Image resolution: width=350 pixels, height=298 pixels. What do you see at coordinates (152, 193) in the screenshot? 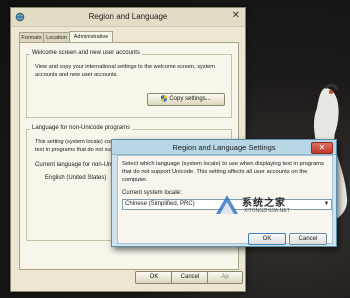
I see `system-locale-label: Current system locale:` at bounding box center [152, 193].